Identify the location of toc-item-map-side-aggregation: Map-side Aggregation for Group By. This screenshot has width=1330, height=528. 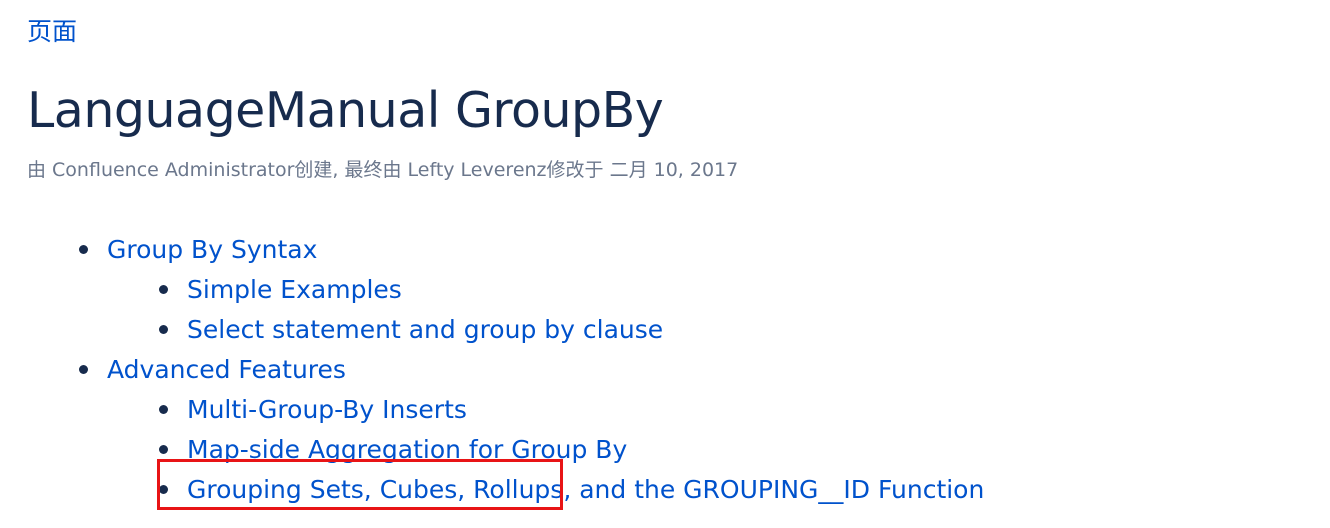
(505, 450).